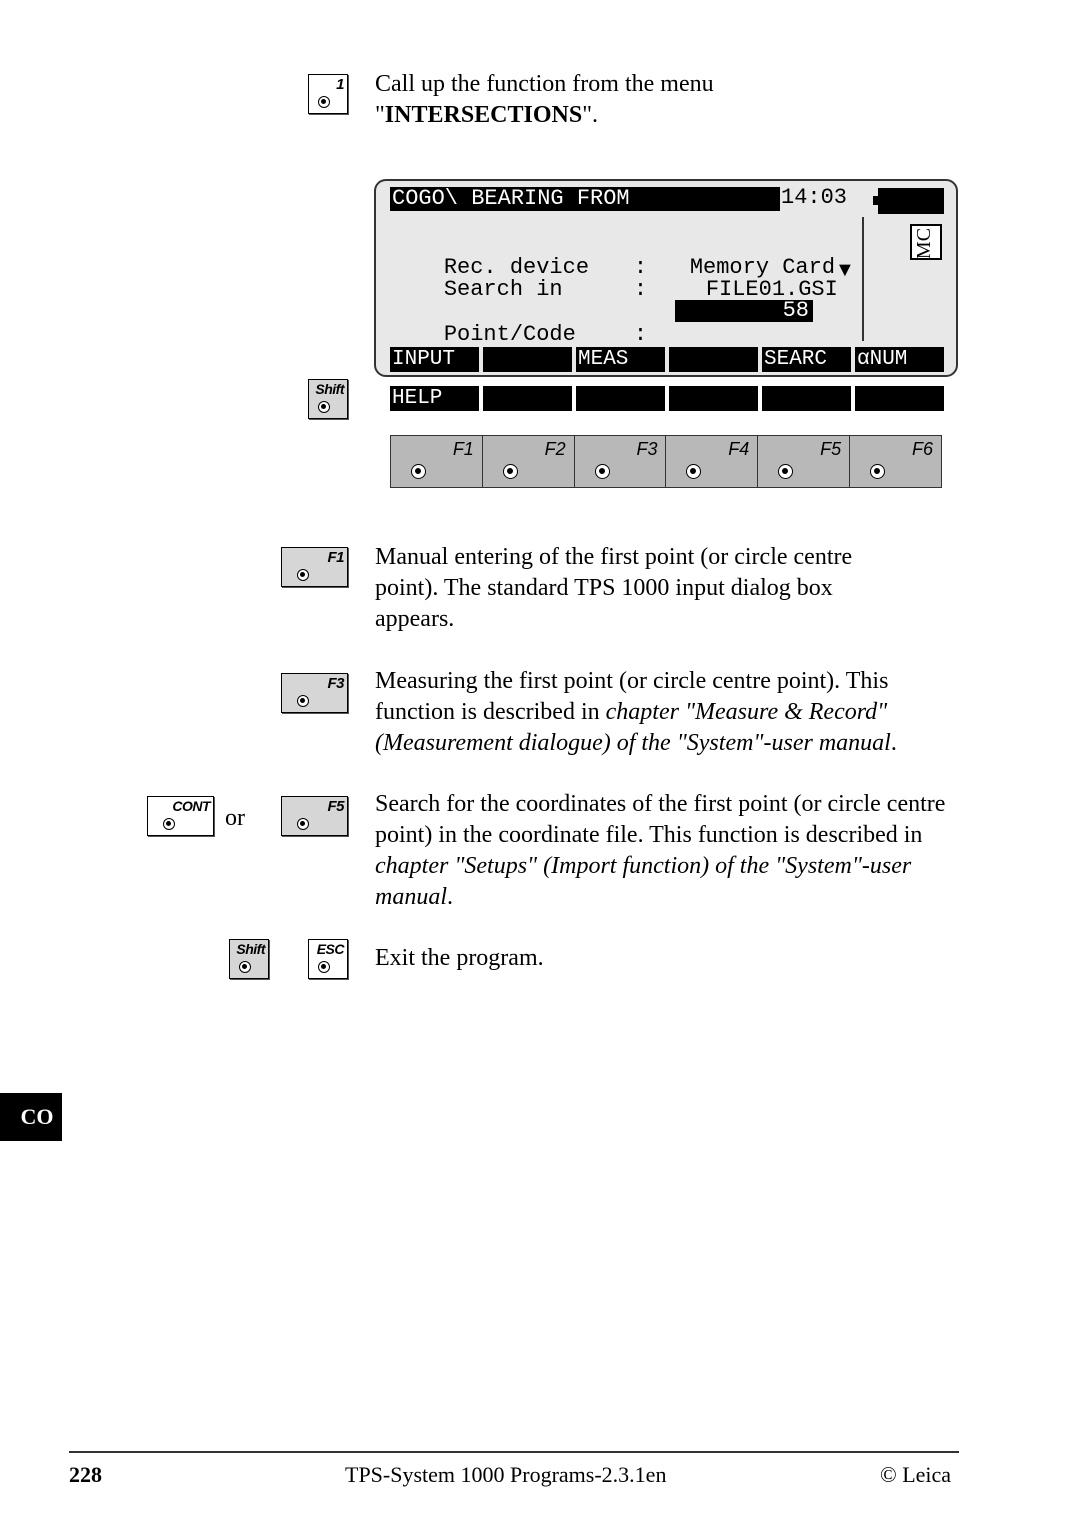 Image resolution: width=1080 pixels, height=1529 pixels. Describe the element at coordinates (620, 359) in the screenshot. I see `softkey-meas: MEAS` at that location.